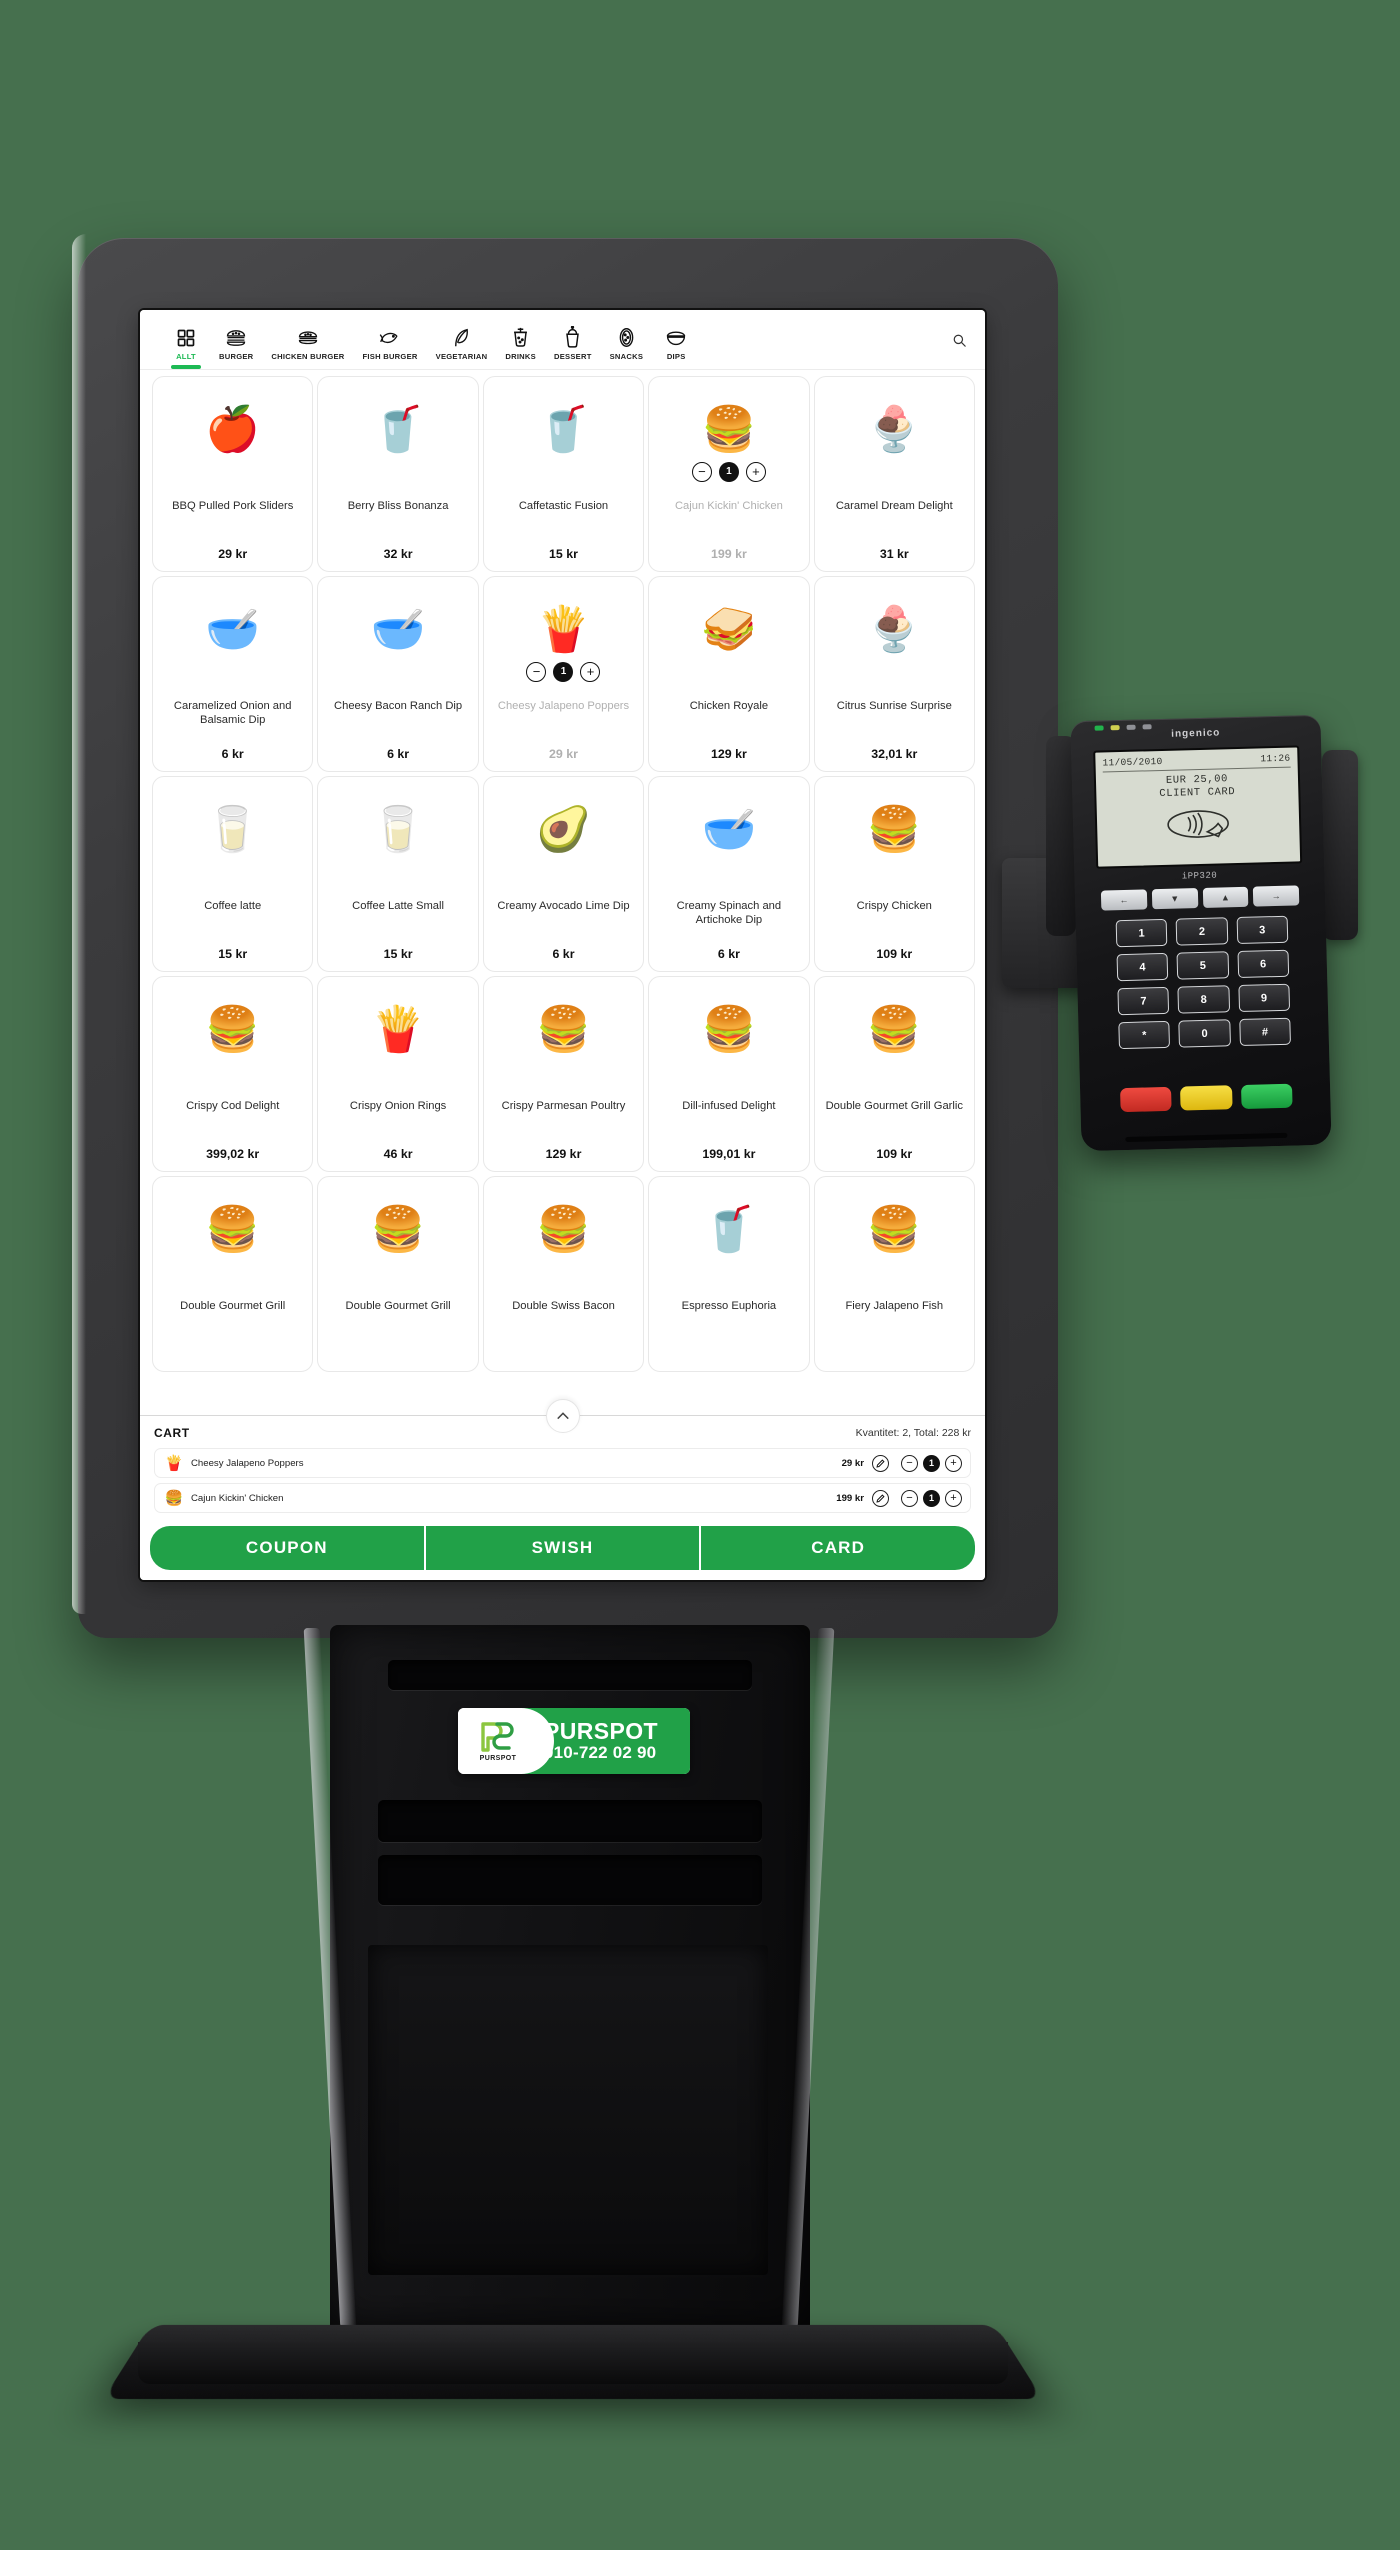 This screenshot has height=2550, width=1400. What do you see at coordinates (563, 1073) in the screenshot?
I see `product-card: 🍔 Crispy Parmesan Poultry 129 kr` at bounding box center [563, 1073].